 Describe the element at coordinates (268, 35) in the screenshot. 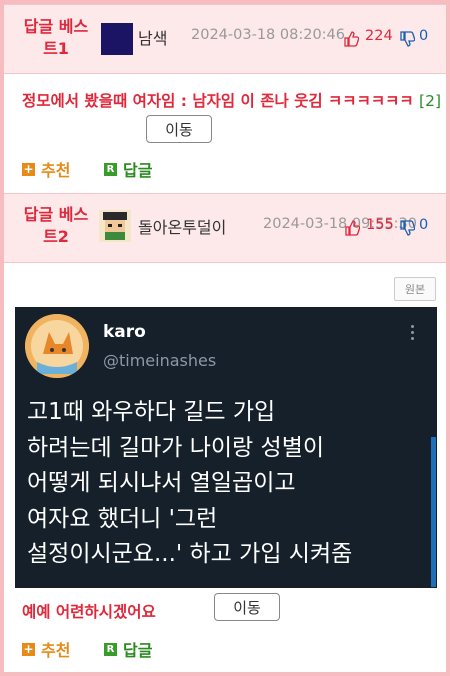

I see `timestamp: 2024-03-18 08:20:46` at that location.